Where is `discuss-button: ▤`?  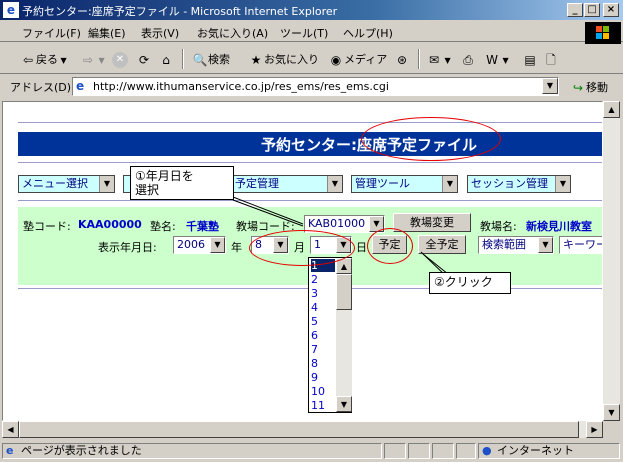 discuss-button: ▤ is located at coordinates (530, 60).